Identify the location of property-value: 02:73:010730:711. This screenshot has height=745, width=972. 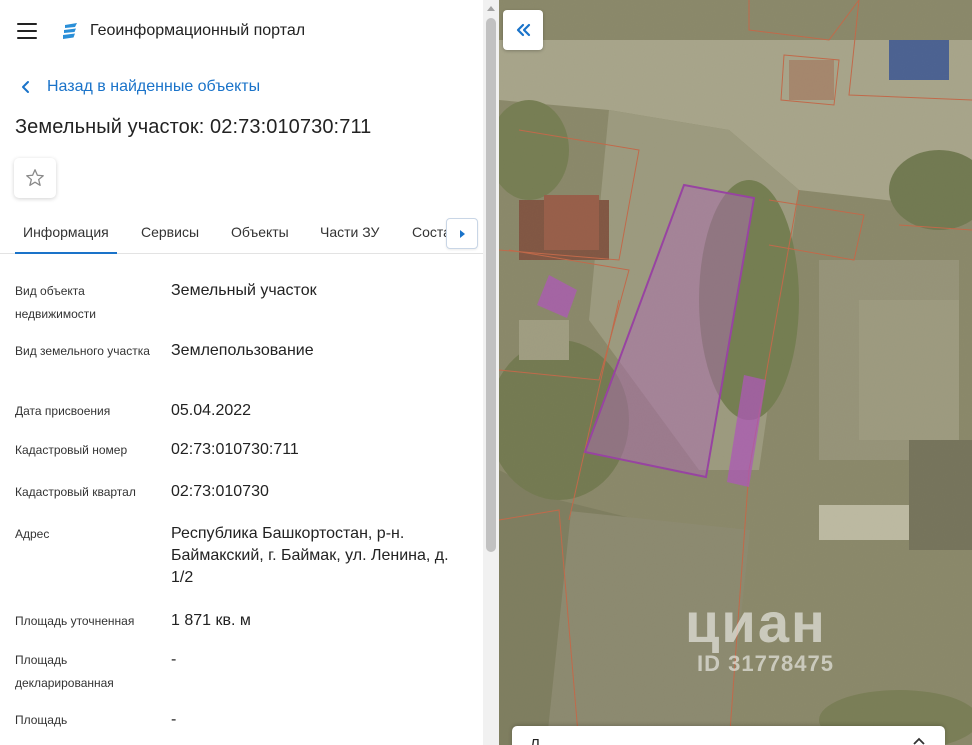
(235, 449).